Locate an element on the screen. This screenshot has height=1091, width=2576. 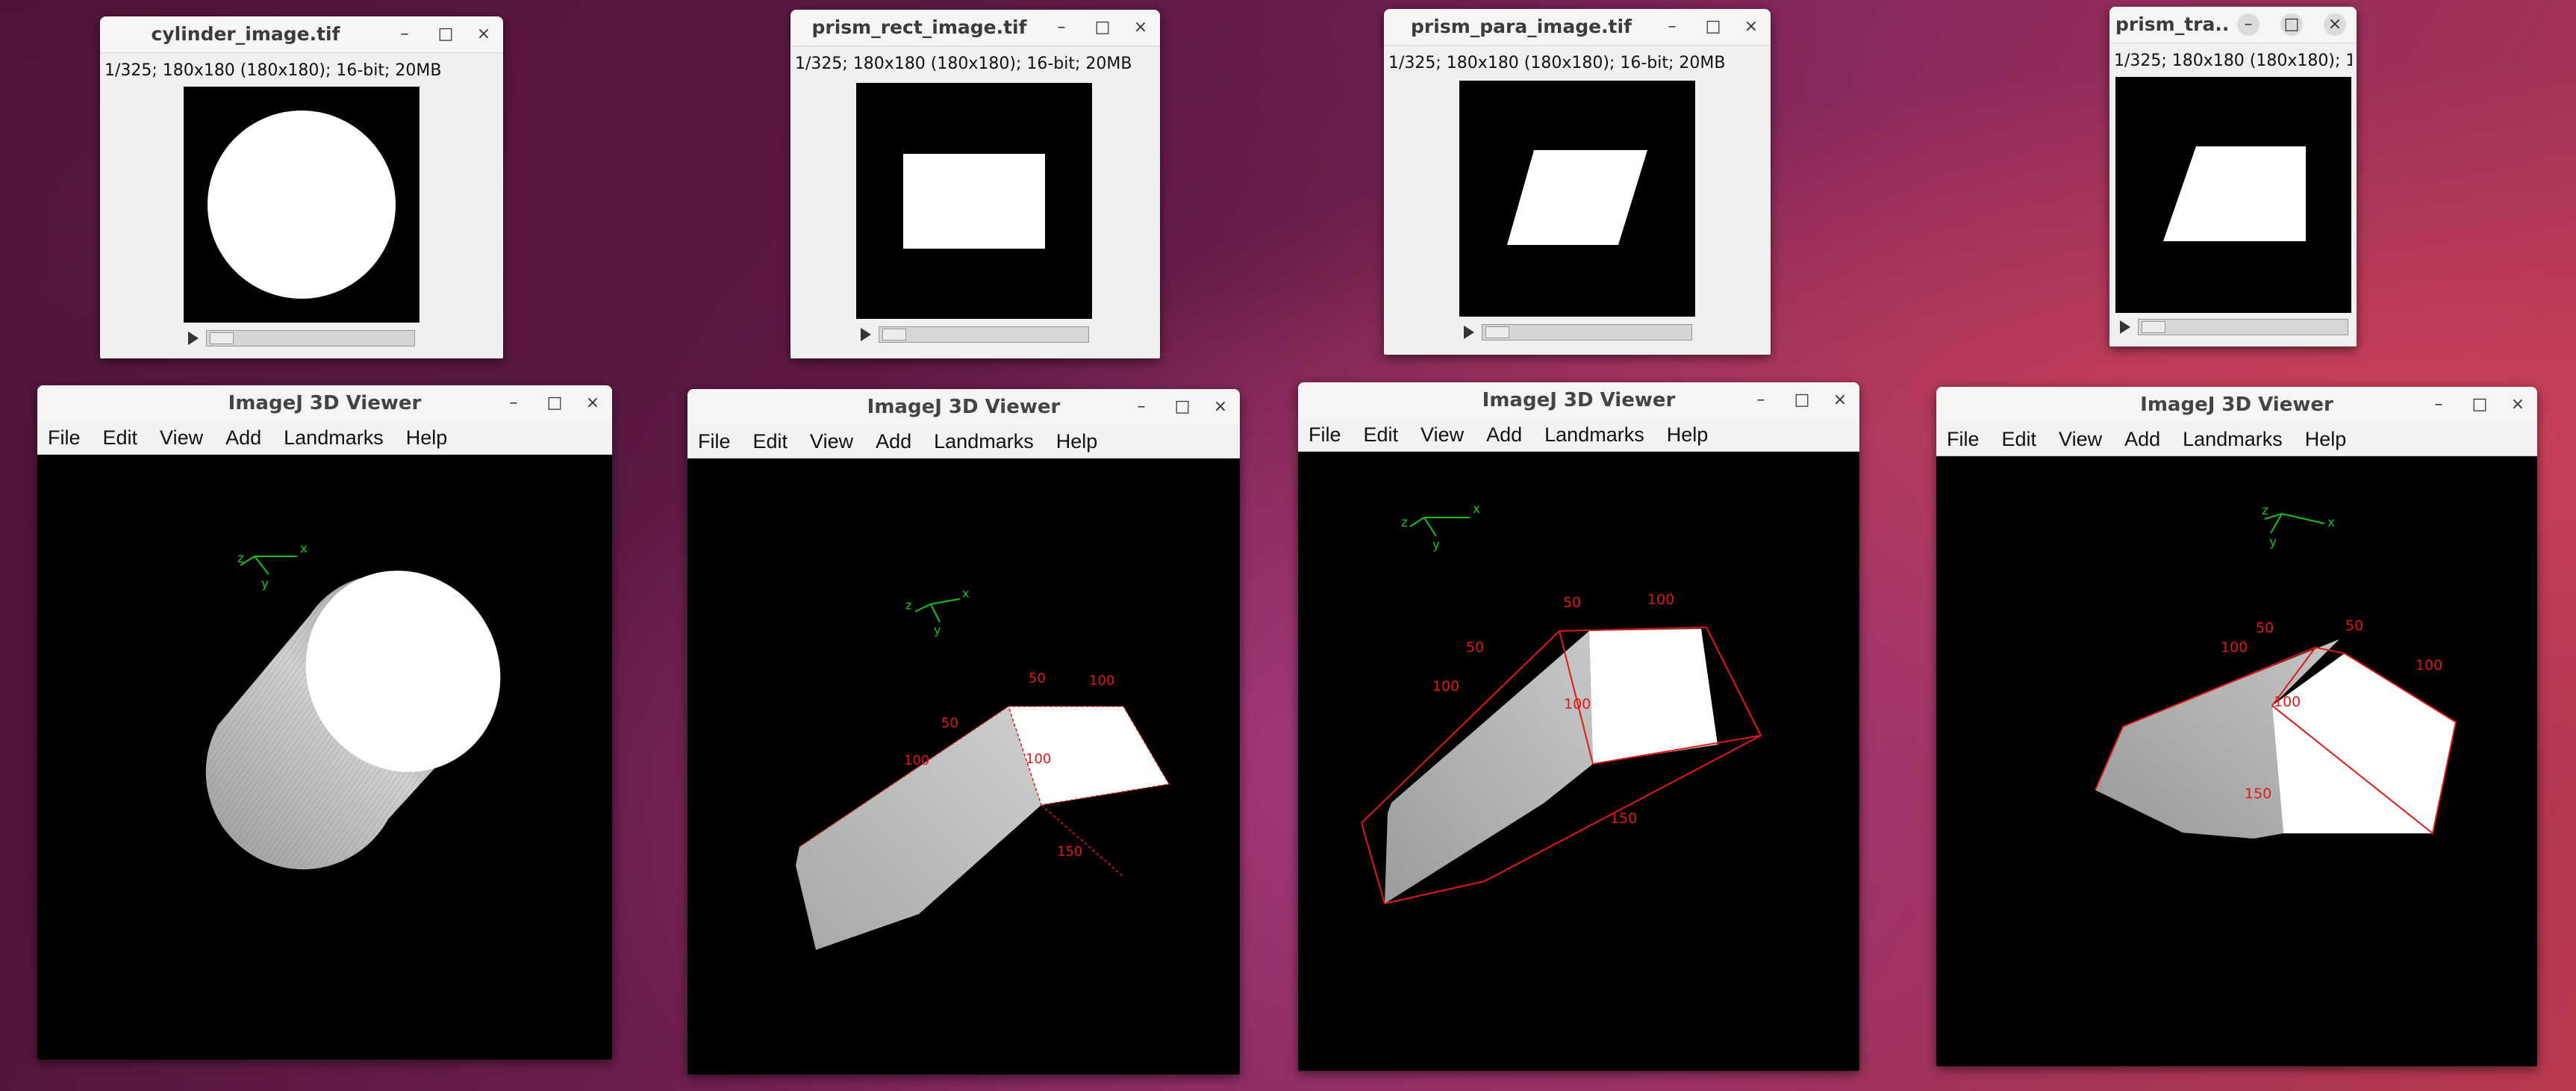
title-bar: cylinder_image.tif – □ × is located at coordinates (301, 34).